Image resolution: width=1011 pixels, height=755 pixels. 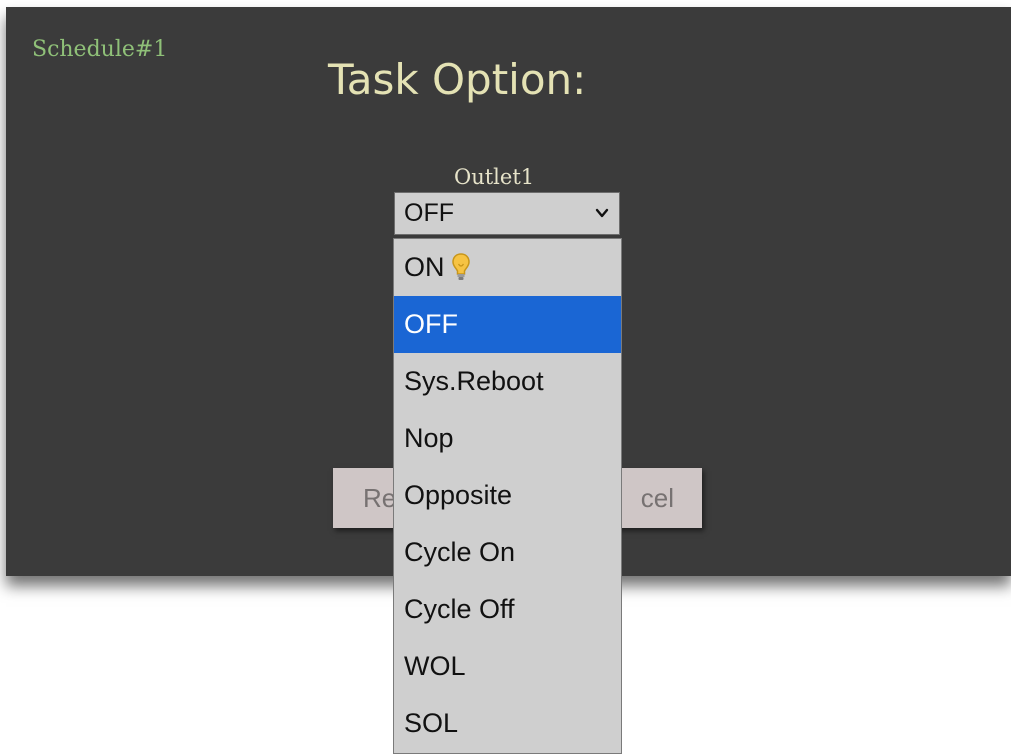 I want to click on select-current-value: OFF, so click(x=429, y=213).